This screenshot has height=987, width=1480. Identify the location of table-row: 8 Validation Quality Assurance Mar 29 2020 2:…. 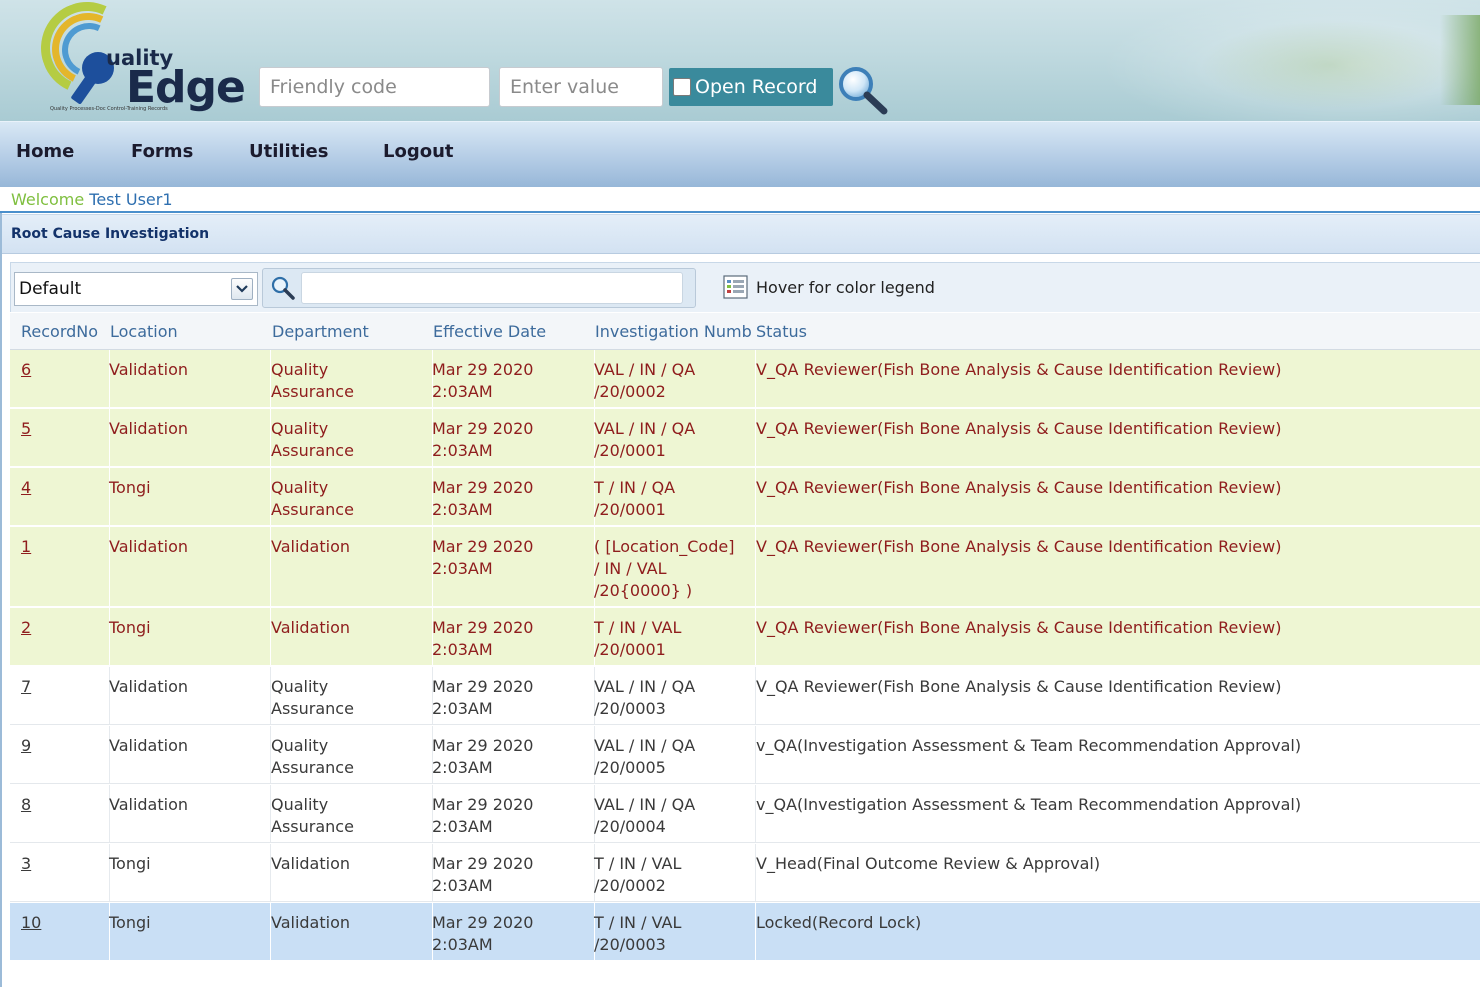
(745, 814).